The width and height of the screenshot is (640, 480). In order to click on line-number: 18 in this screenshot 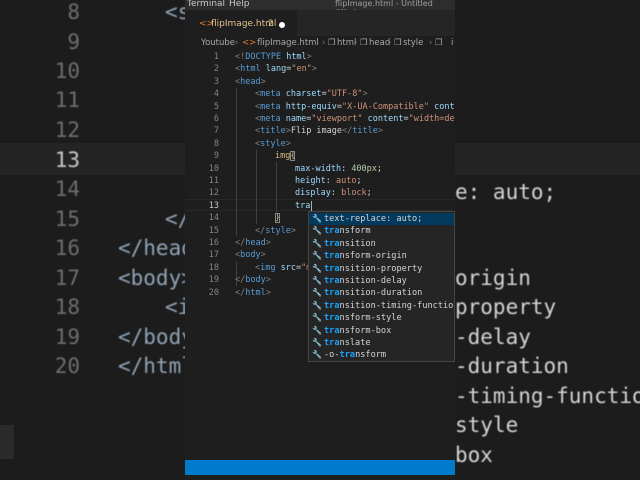, I will do `click(213, 267)`.